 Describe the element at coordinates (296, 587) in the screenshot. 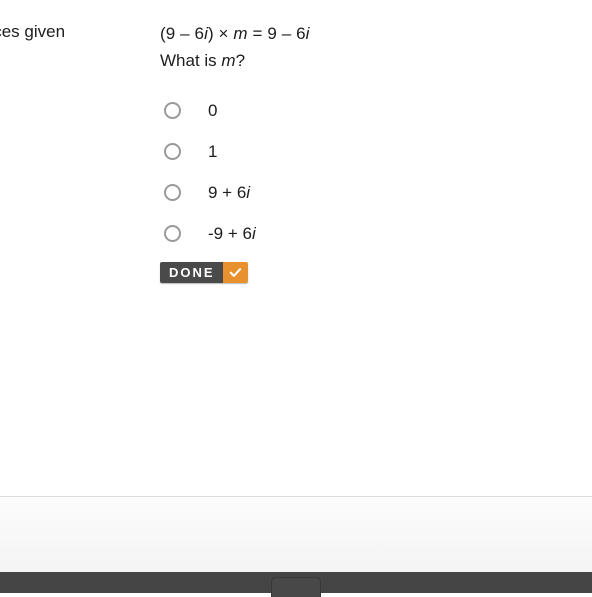

I see `footer-drag-handle` at that location.